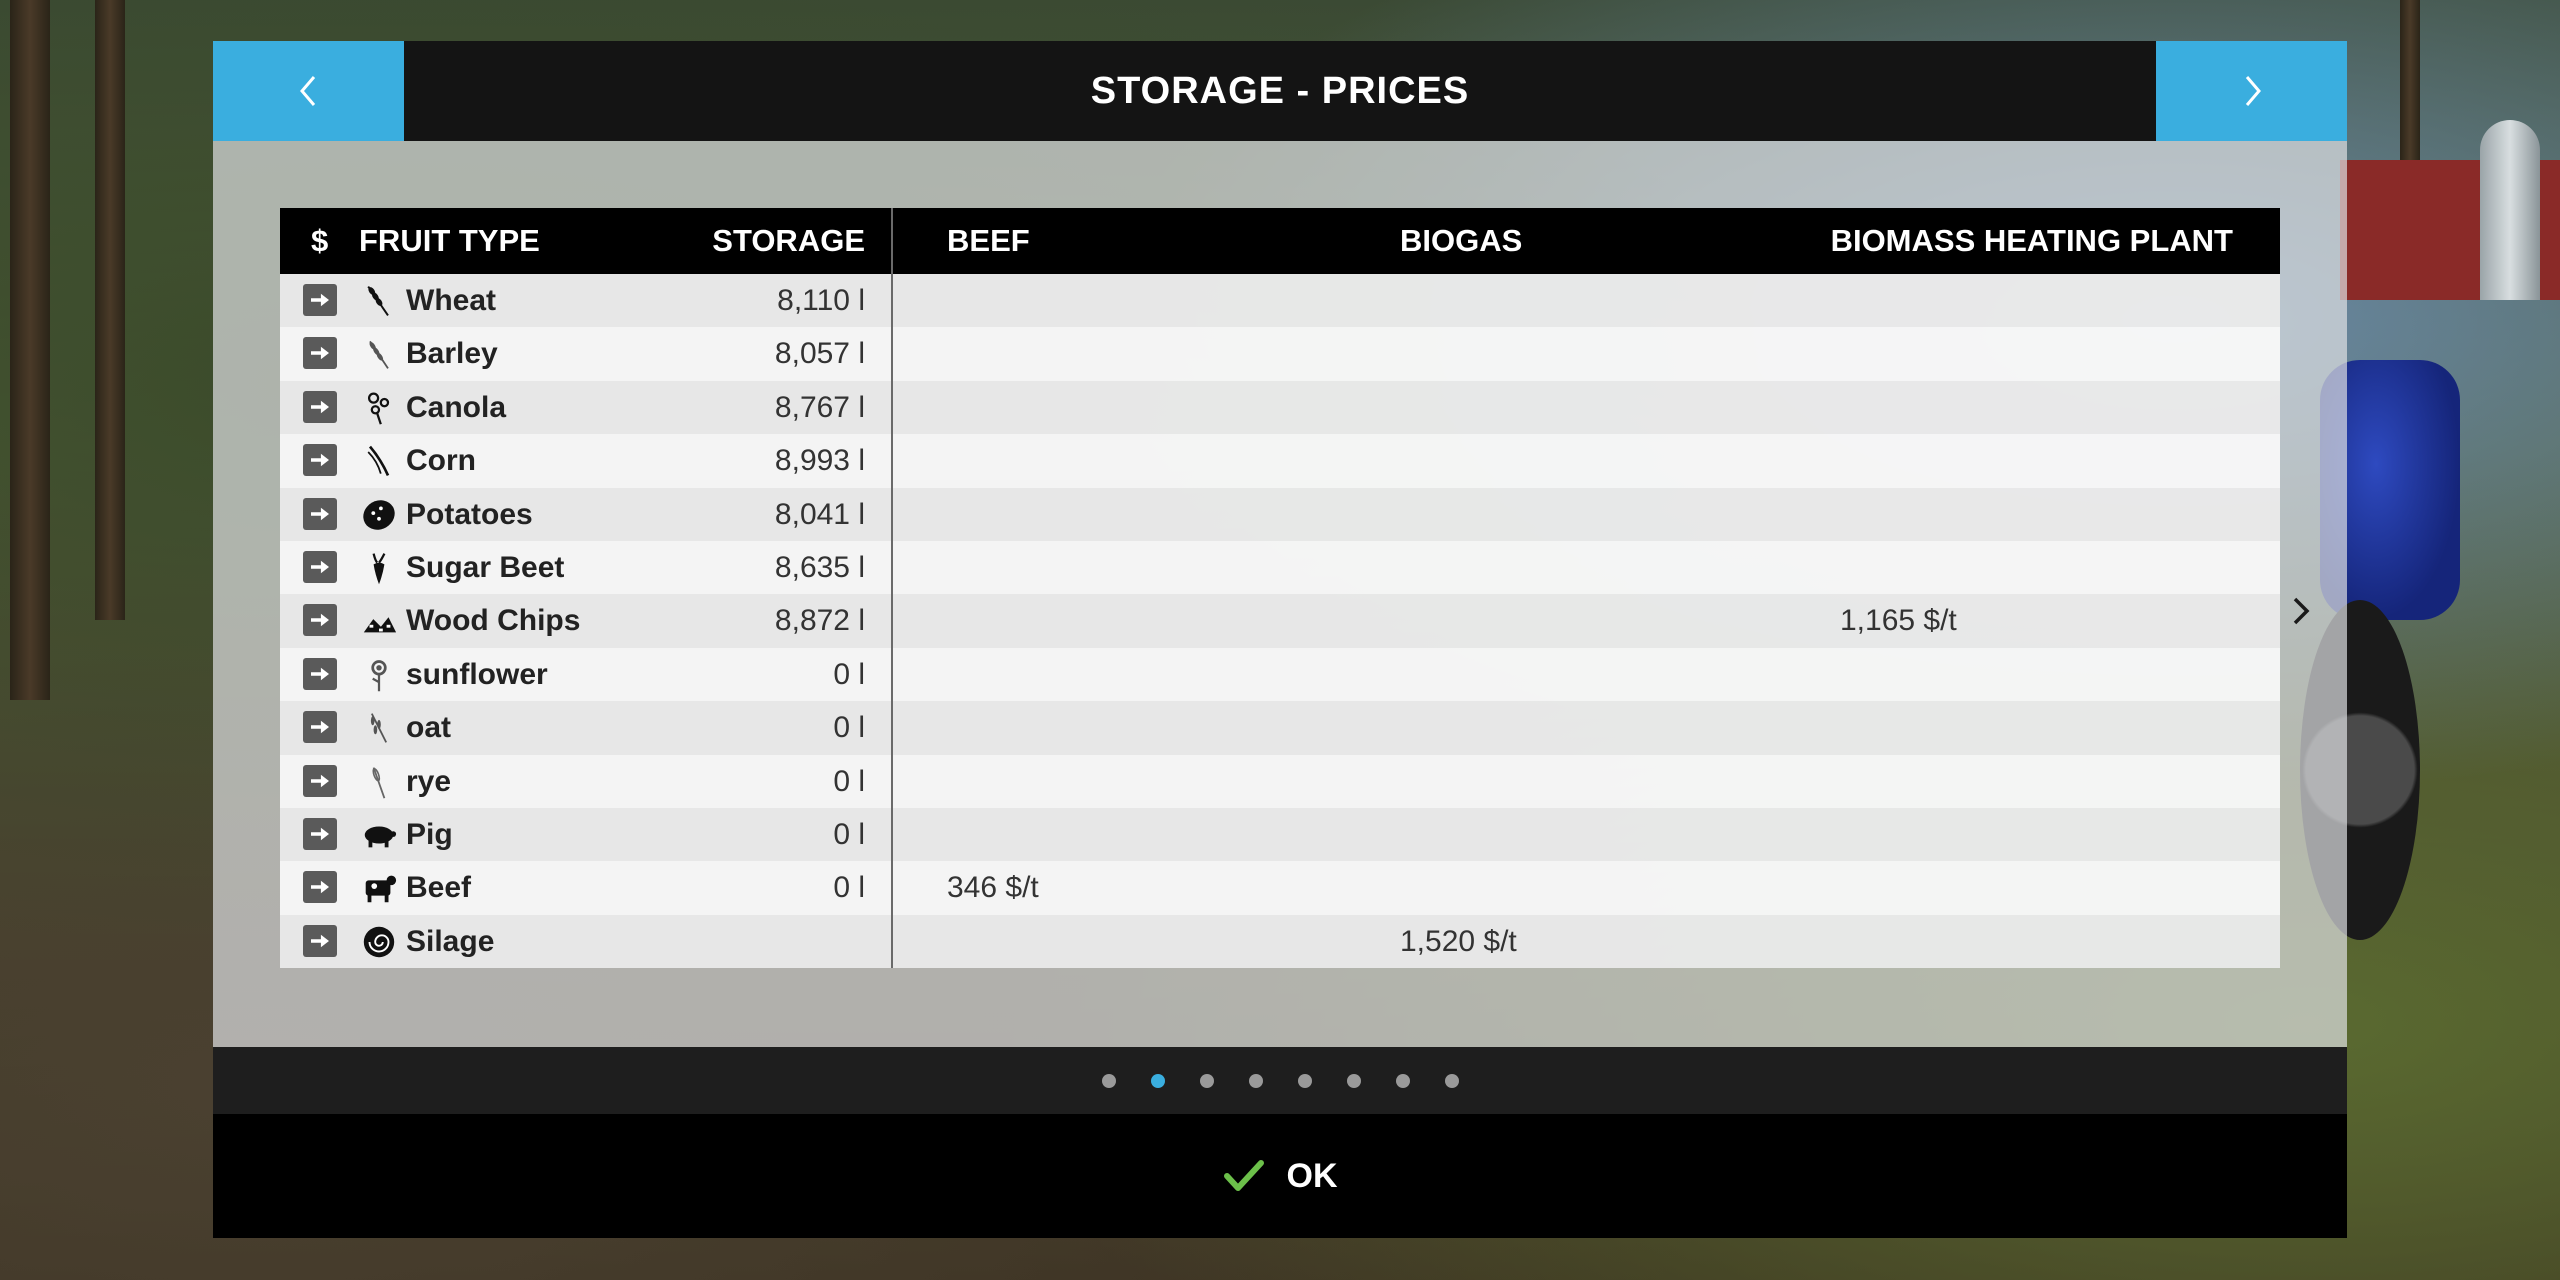 Image resolution: width=2560 pixels, height=1280 pixels. I want to click on table-row: sunflower 0 l, so click(1280, 674).